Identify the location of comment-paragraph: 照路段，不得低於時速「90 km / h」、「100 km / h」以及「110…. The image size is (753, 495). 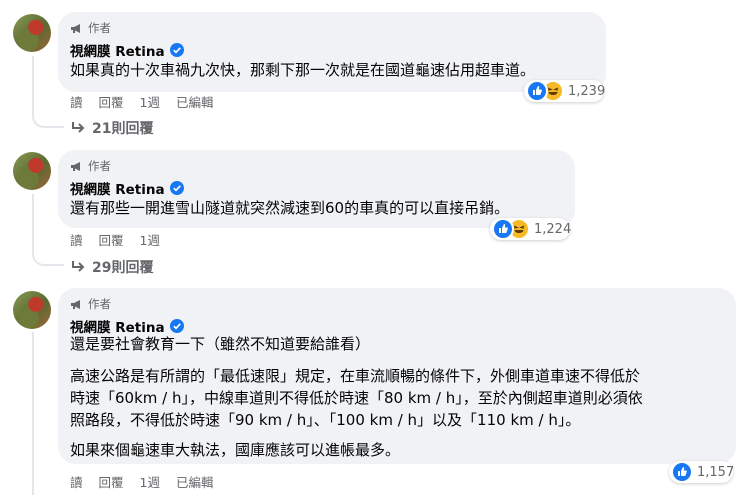
(325, 420).